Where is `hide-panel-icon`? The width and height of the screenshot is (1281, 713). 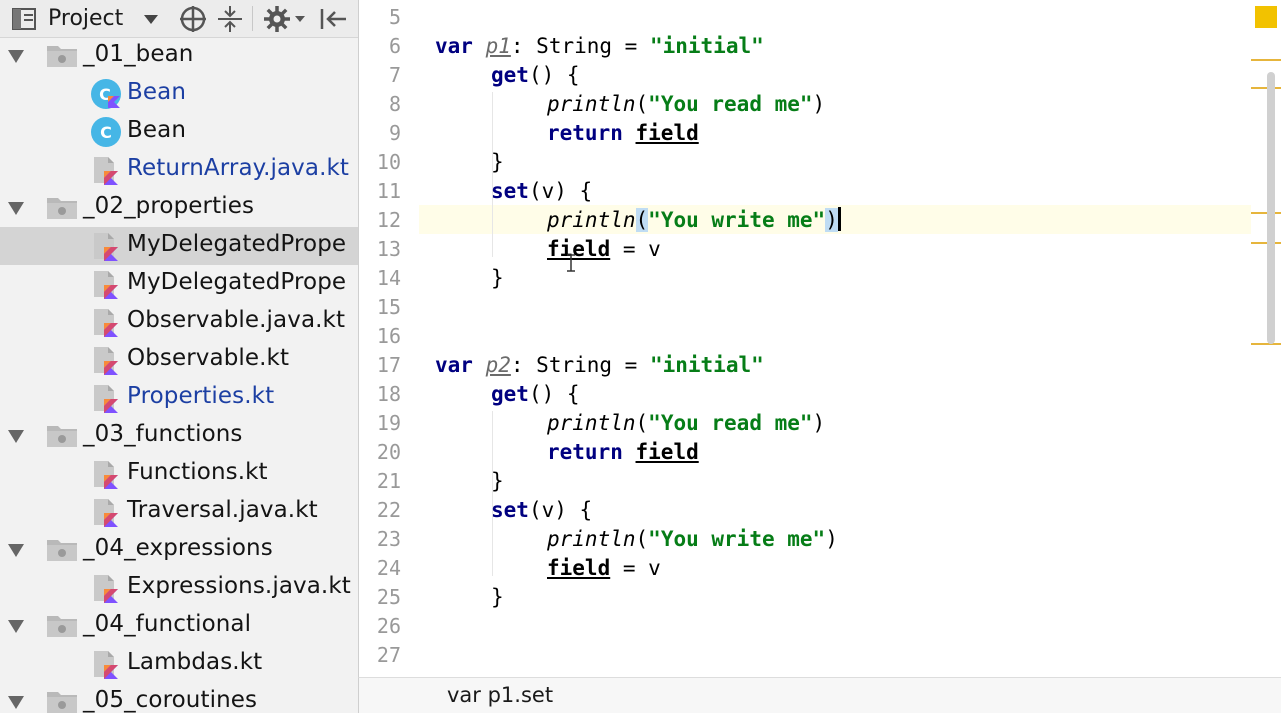 hide-panel-icon is located at coordinates (333, 18).